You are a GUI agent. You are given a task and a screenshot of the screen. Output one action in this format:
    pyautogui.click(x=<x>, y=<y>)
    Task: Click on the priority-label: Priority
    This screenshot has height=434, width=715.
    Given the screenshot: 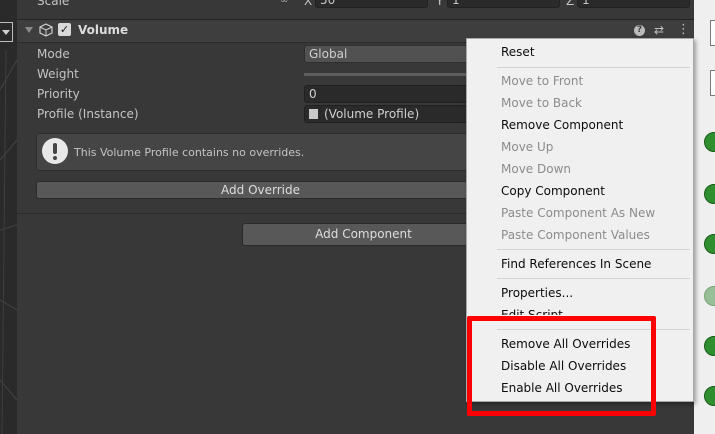 What is the action you would take?
    pyautogui.click(x=58, y=94)
    